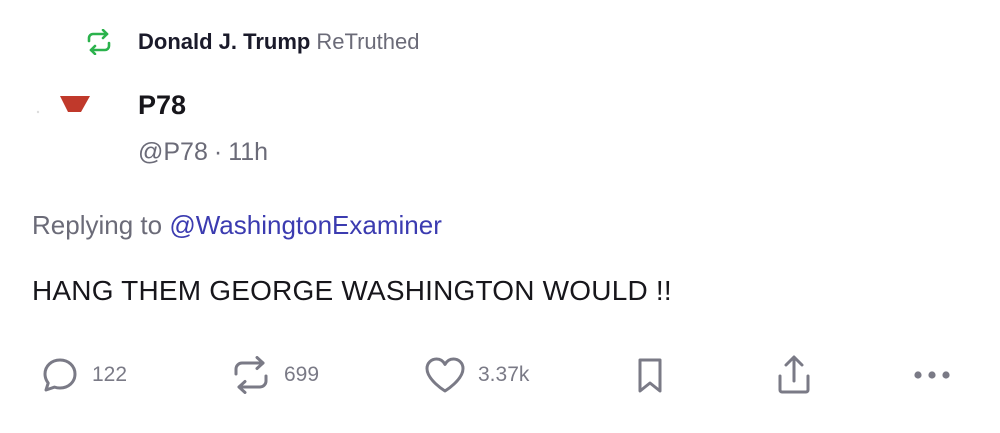 This screenshot has width=1000, height=433. I want to click on retruth-banner: Donald J. Trump ReTruthed, so click(251, 42).